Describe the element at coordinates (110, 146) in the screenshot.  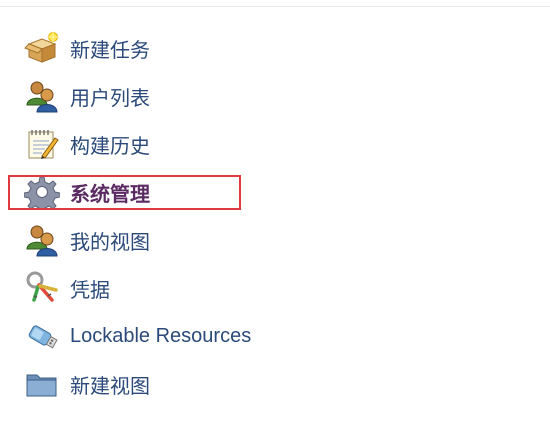
I see `task-label: 构建历史` at that location.